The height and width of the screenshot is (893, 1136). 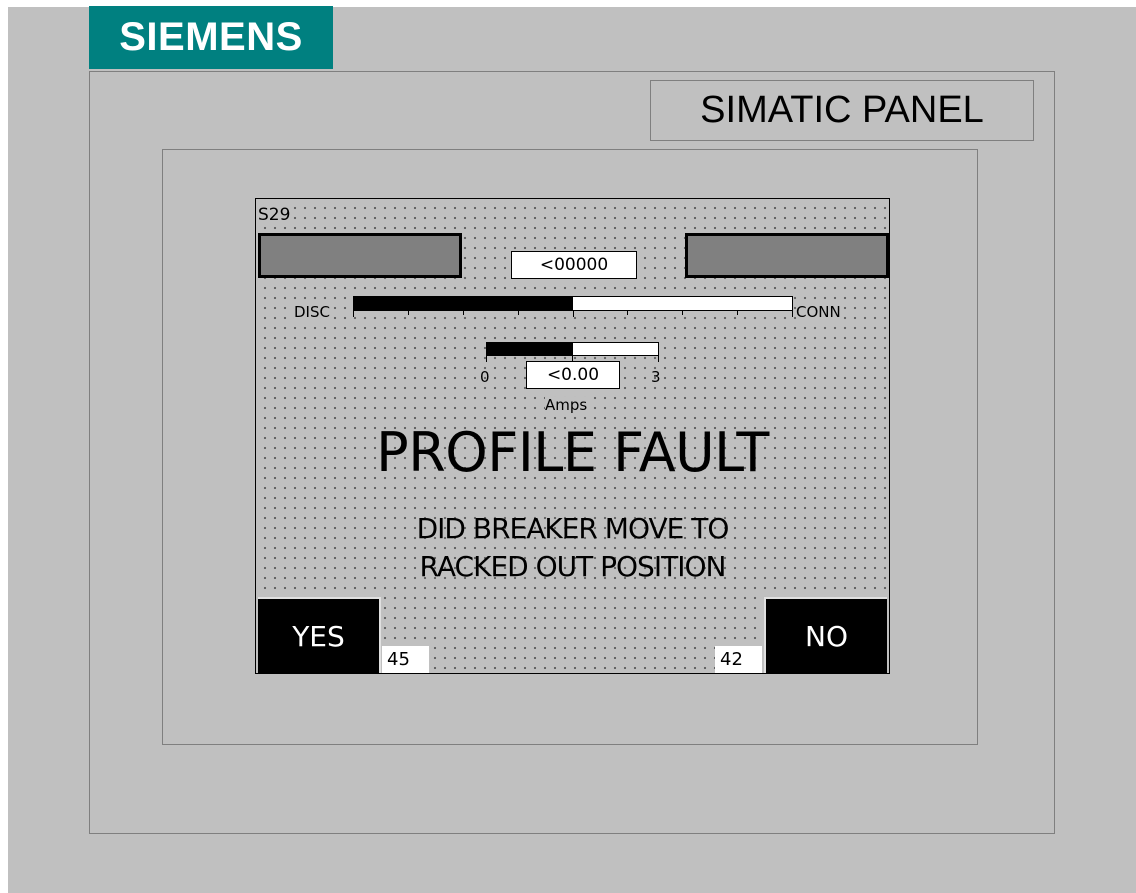 I want to click on screen-id: S29, so click(x=275, y=215).